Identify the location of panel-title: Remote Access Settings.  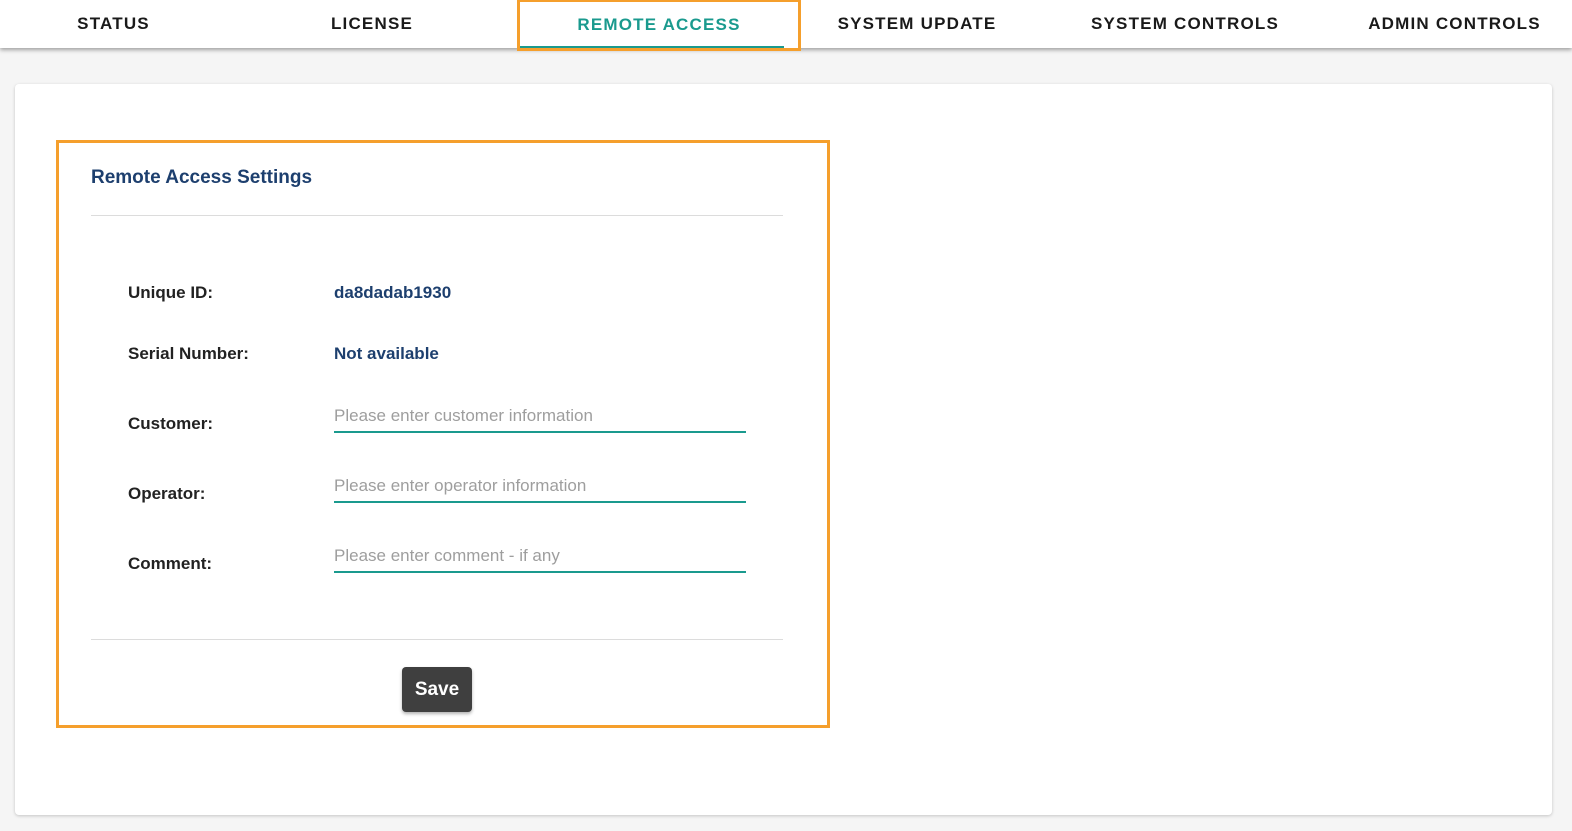
(202, 177).